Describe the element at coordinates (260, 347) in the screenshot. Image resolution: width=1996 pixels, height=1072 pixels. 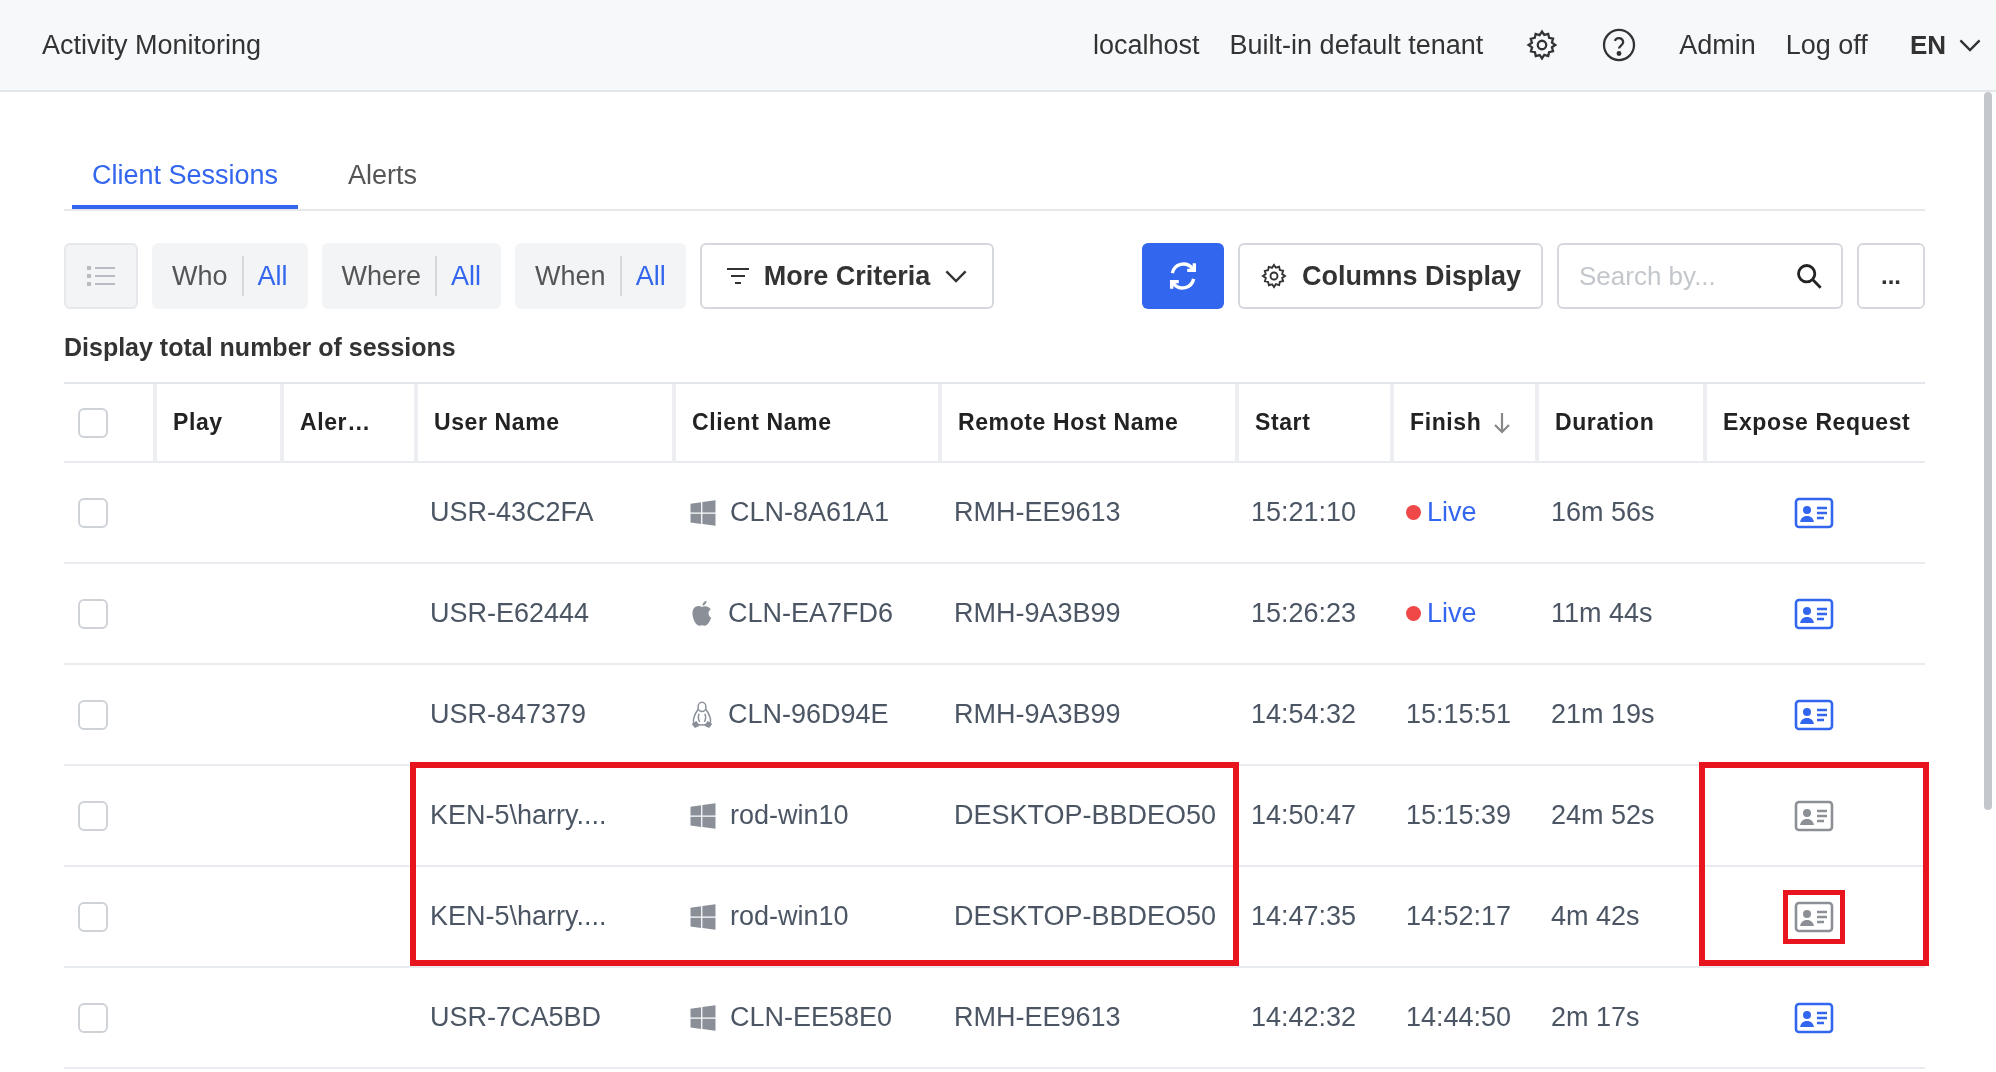
I see `summary-text: Display total number of sessions` at that location.